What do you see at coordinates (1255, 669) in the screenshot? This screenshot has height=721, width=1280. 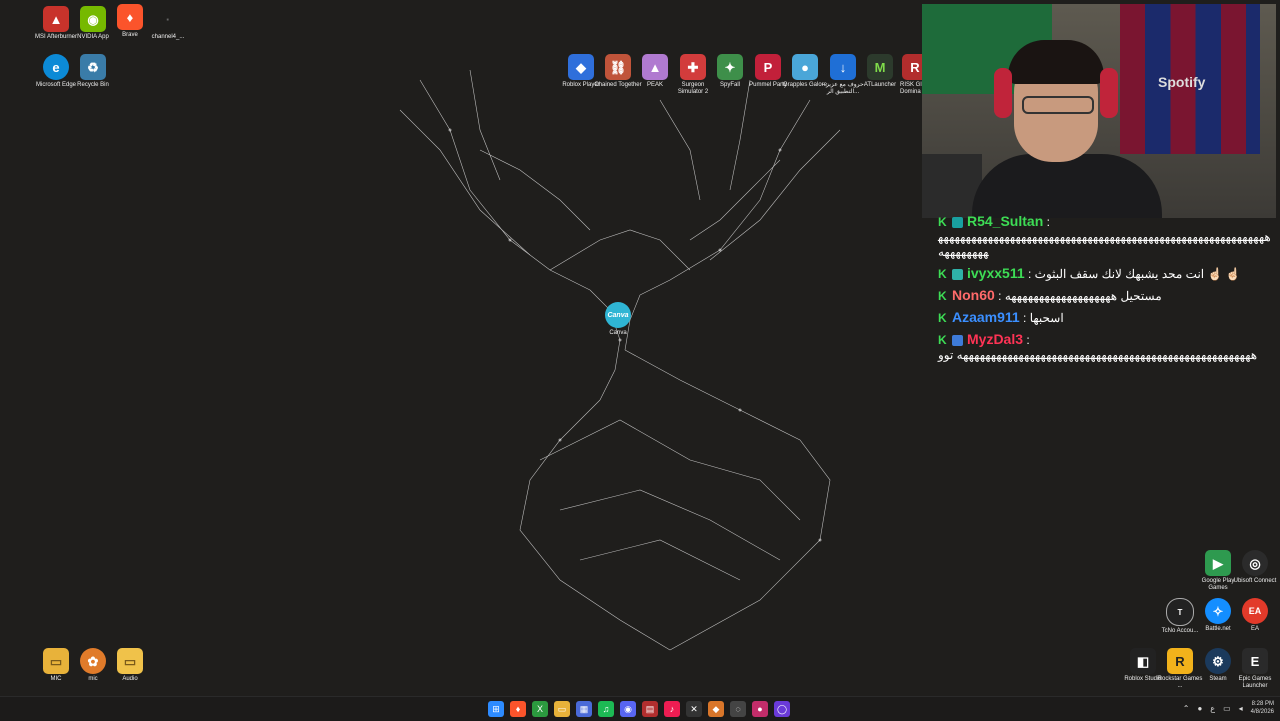 I see `desktop-icon-epic-games: E Epic Games Launcher` at bounding box center [1255, 669].